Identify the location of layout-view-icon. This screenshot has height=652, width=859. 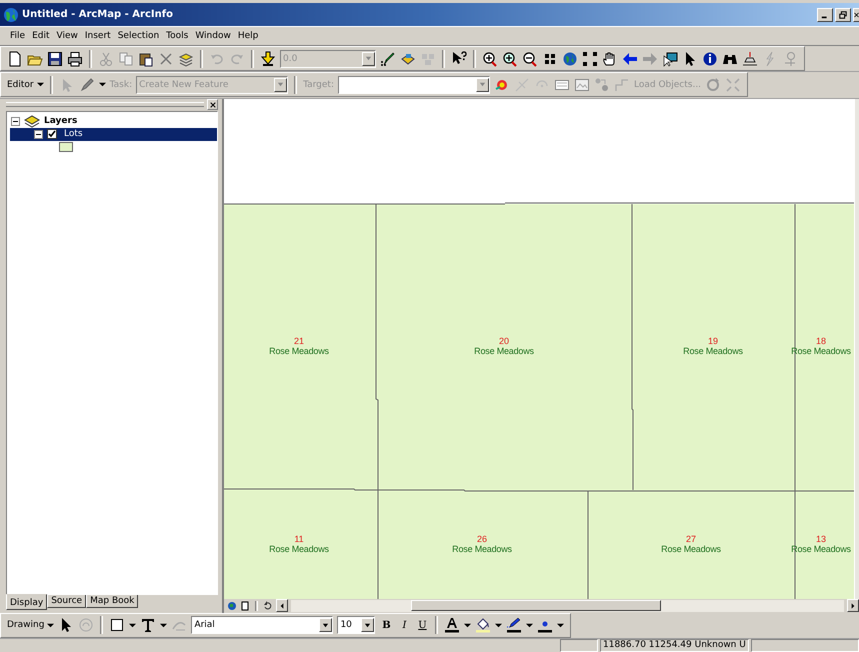
(245, 605).